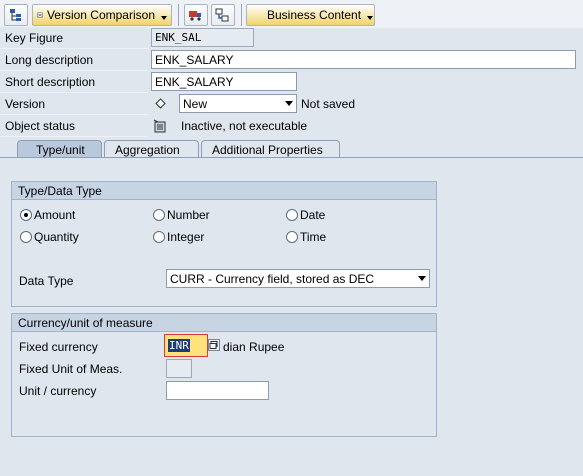  What do you see at coordinates (224, 191) in the screenshot?
I see `group-title: Type/Data Type` at bounding box center [224, 191].